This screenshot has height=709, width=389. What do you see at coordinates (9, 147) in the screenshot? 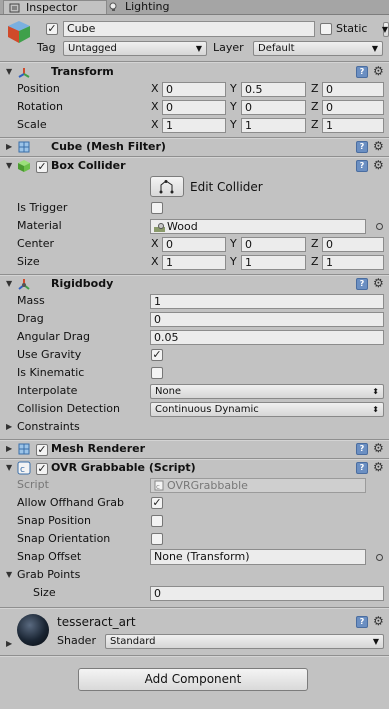
I see `mesh-filter-fold-arrow: ▶` at bounding box center [9, 147].